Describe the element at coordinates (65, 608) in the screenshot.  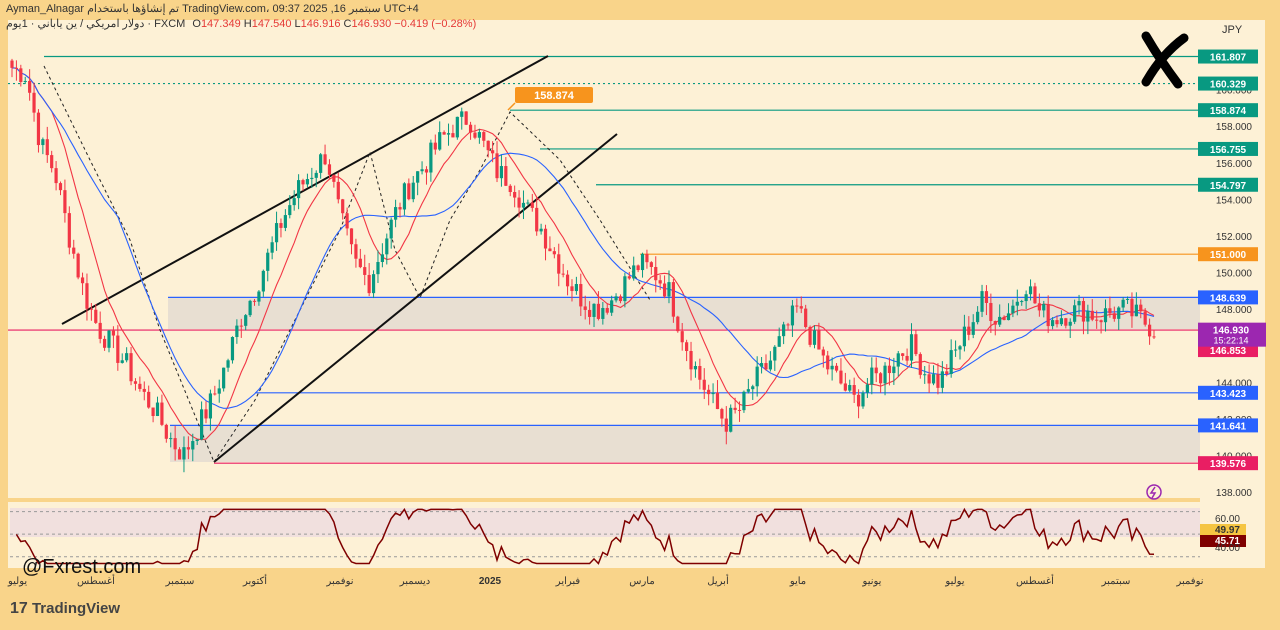
I see `tradingview-watermark: 17 TradingView` at that location.